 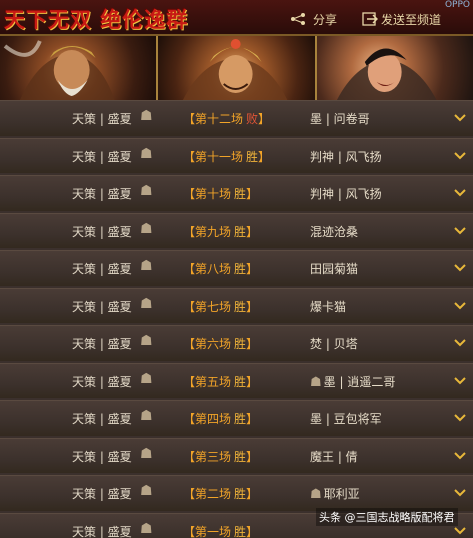 I want to click on send-icon, so click(x=370, y=19).